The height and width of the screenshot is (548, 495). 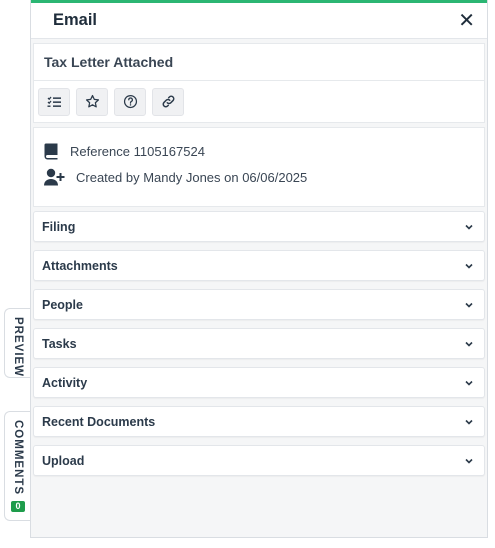 I want to click on add-user-icon, so click(x=54, y=177).